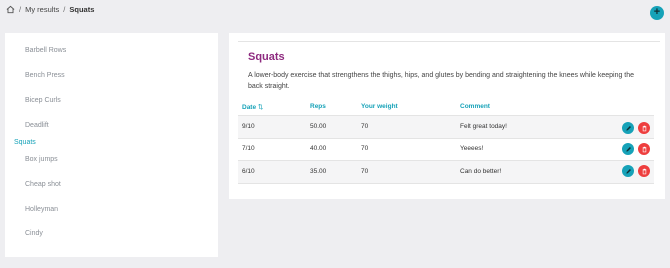 This screenshot has height=268, width=670. I want to click on sidebar-item-squats: Squats, so click(25, 142).